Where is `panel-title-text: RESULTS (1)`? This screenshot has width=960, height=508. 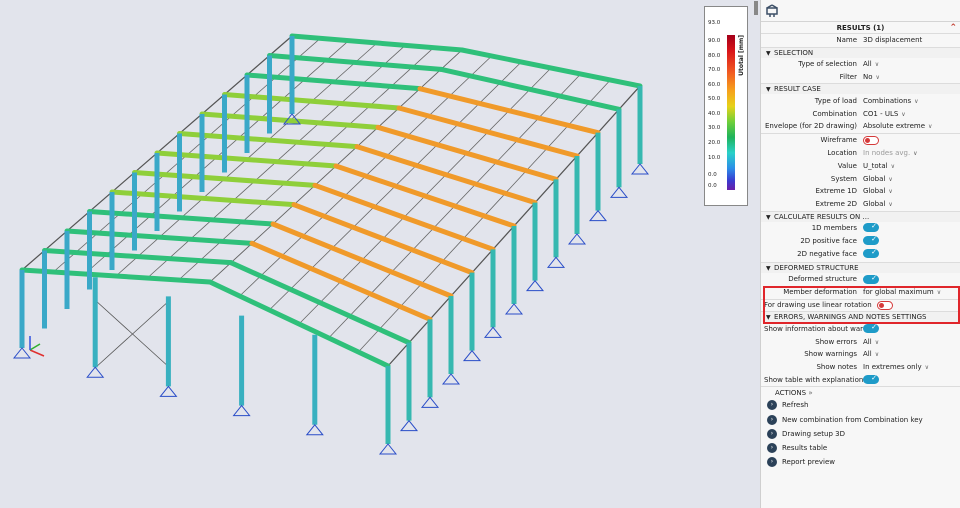 panel-title-text: RESULTS (1) is located at coordinates (860, 28).